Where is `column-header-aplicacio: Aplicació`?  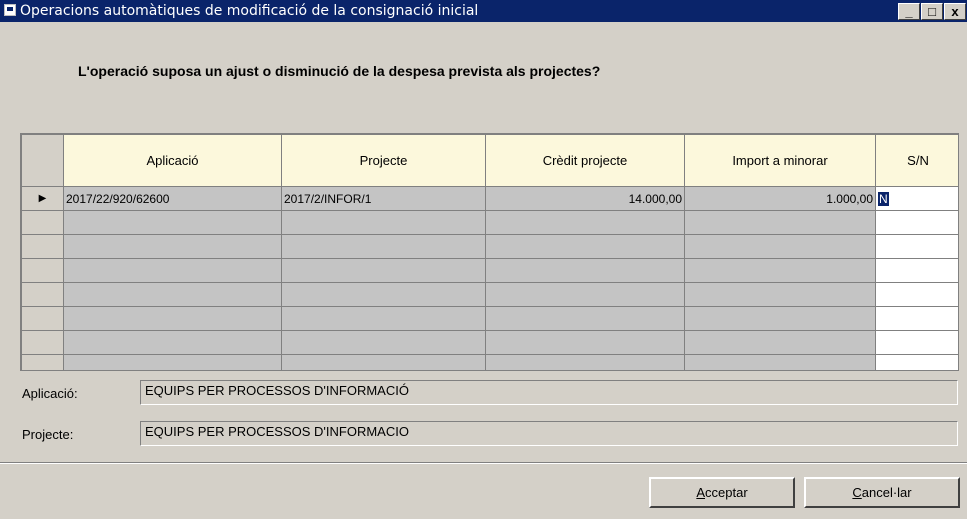
column-header-aplicacio: Aplicació is located at coordinates (172, 160).